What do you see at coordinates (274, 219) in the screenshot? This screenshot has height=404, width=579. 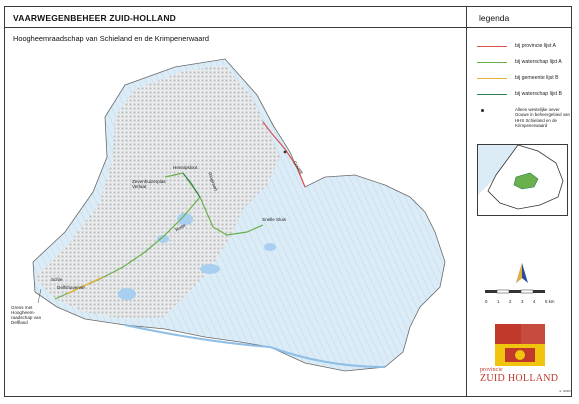 I see `label-snelle-sluis: Snelle Sluis` at bounding box center [274, 219].